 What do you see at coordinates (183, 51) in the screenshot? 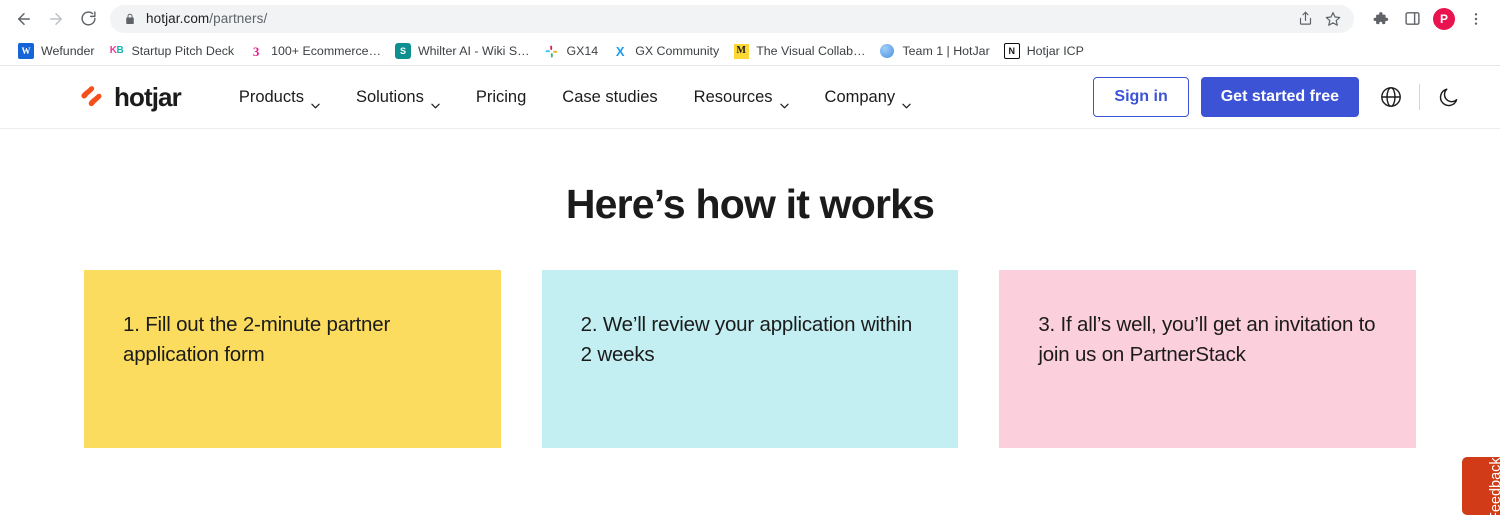
I see `bookmark-label: Startup Pitch Deck` at bounding box center [183, 51].